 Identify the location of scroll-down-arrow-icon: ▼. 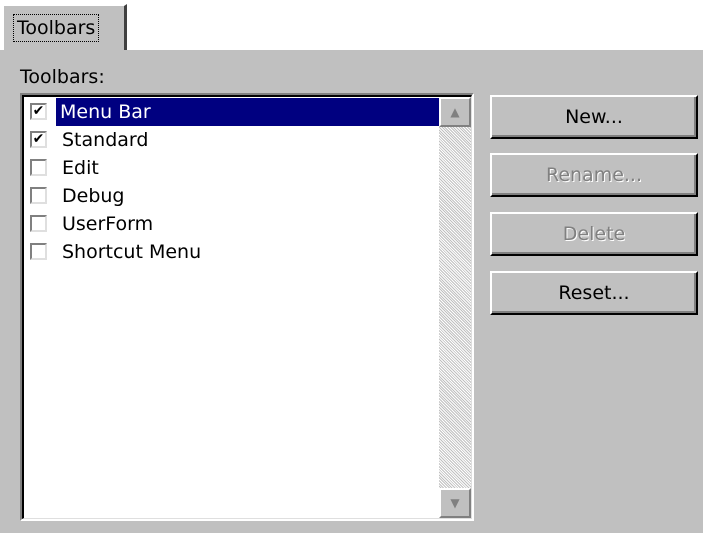
(455, 503).